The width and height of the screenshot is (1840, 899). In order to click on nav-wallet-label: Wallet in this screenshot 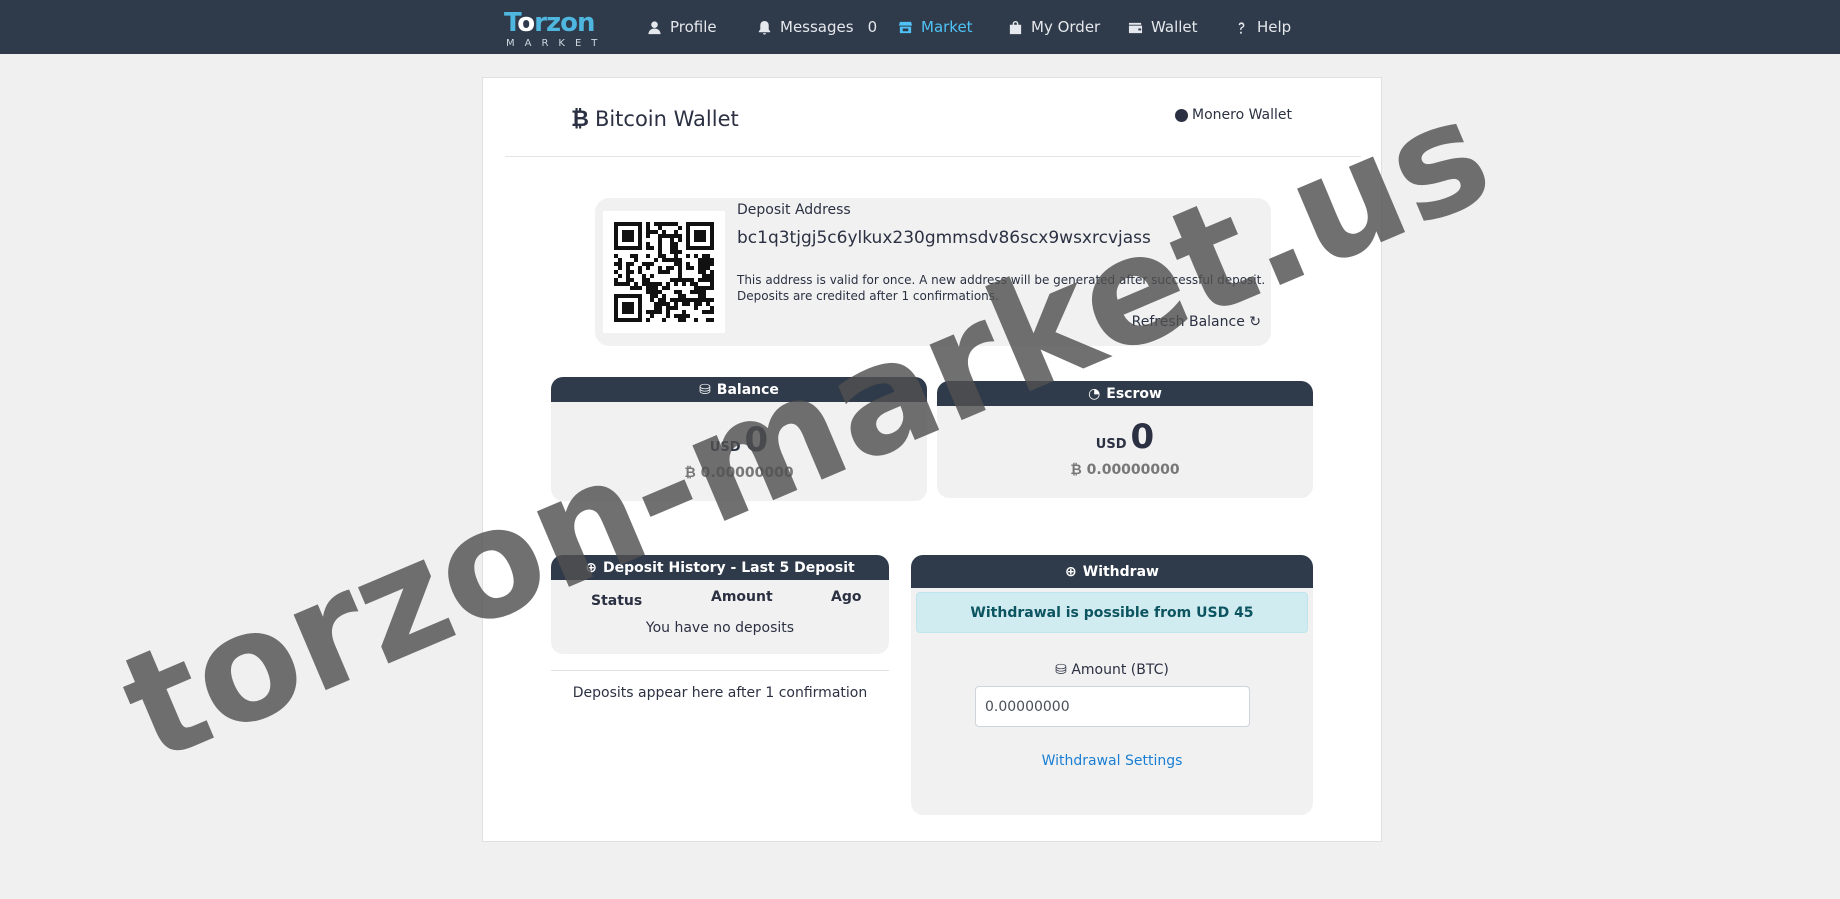, I will do `click(1174, 27)`.